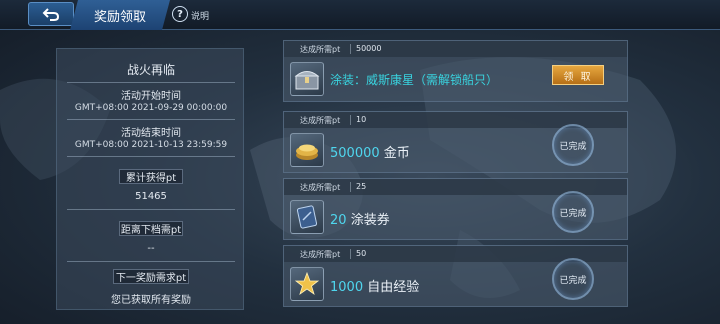 The image size is (720, 324). What do you see at coordinates (347, 287) in the screenshot?
I see `reward-amount: 1000` at bounding box center [347, 287].